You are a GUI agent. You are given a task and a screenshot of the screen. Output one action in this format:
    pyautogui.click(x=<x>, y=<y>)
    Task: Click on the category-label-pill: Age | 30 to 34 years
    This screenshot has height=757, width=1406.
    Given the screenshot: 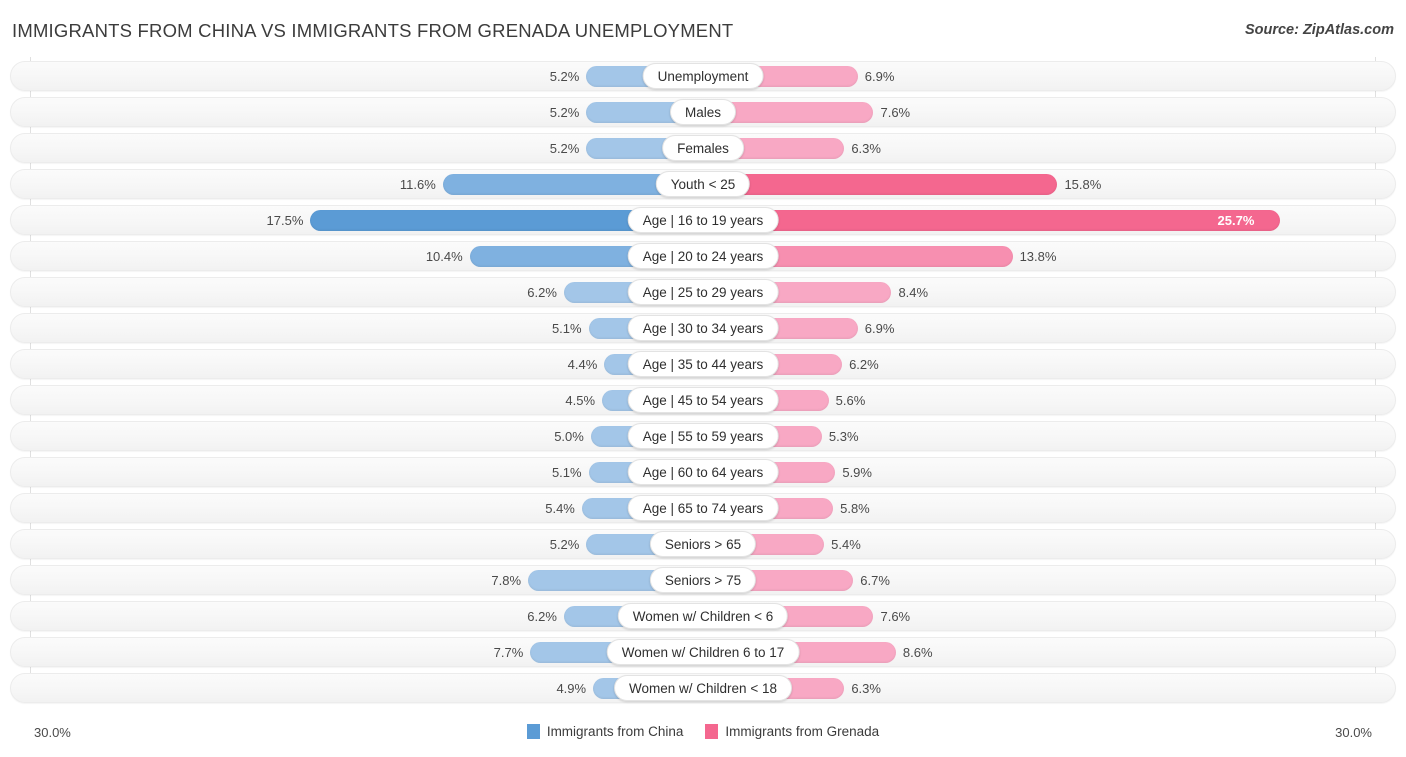 What is the action you would take?
    pyautogui.click(x=703, y=328)
    